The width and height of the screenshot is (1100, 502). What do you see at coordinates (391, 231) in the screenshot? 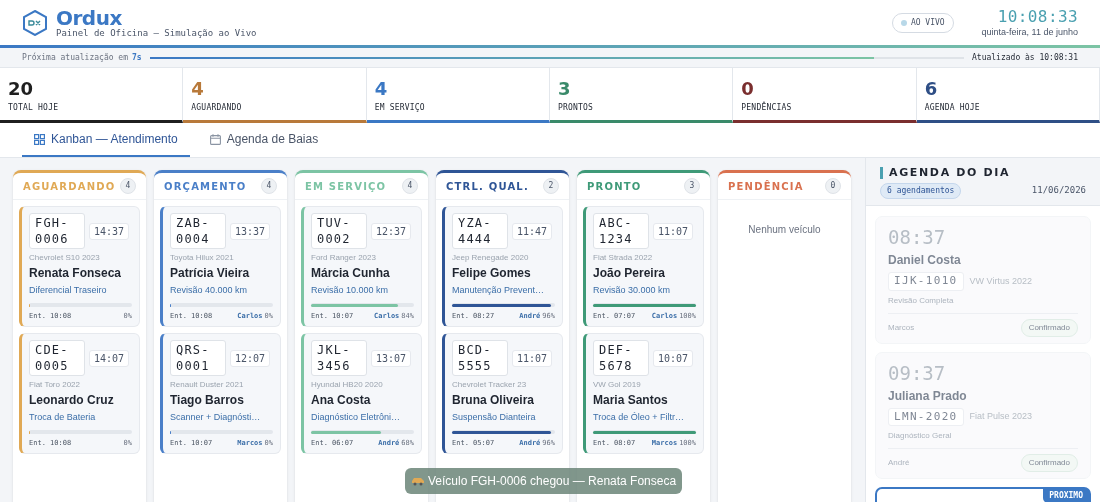
I see `time-label: 12:37` at bounding box center [391, 231].